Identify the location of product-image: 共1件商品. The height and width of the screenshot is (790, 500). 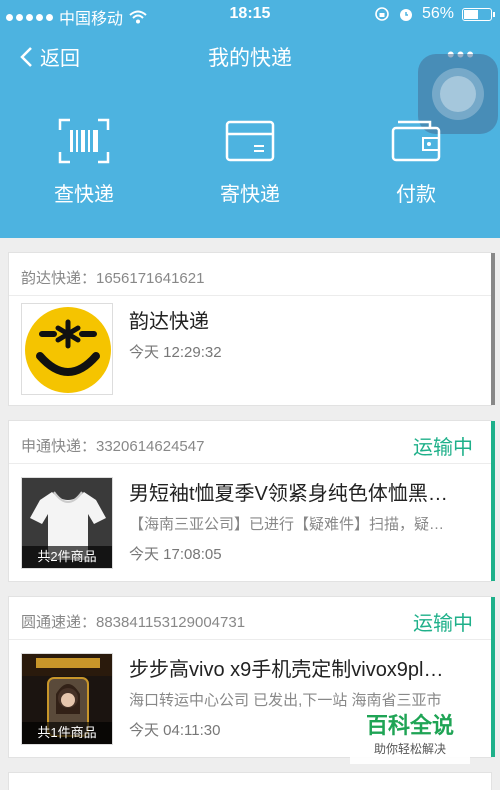
(67, 699).